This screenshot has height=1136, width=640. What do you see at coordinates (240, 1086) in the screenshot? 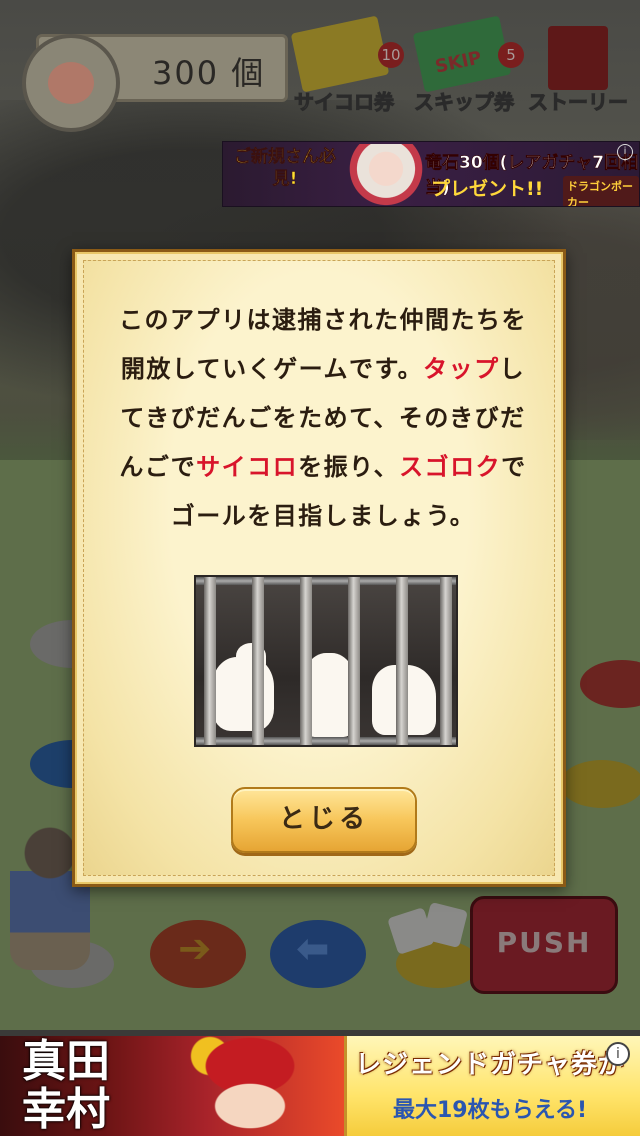
I see `ad-warrior-image` at bounding box center [240, 1086].